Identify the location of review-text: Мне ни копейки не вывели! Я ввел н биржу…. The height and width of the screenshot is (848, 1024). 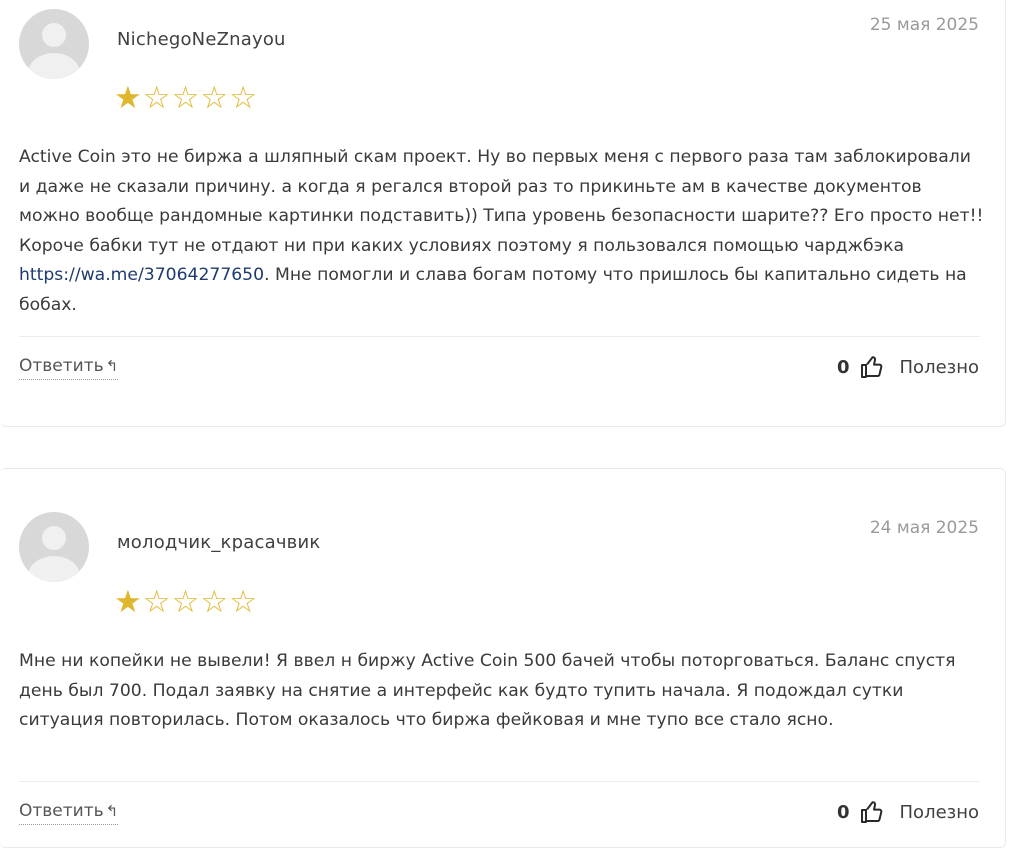
(487, 690).